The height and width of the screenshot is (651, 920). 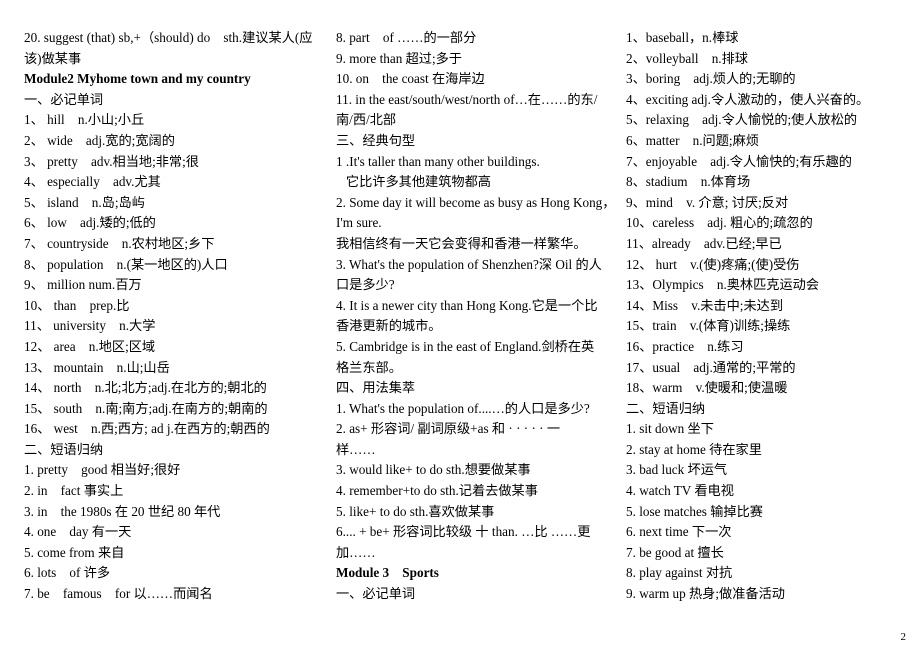 I want to click on text-line: 它比许多其他建筑物都高, so click(x=413, y=182).